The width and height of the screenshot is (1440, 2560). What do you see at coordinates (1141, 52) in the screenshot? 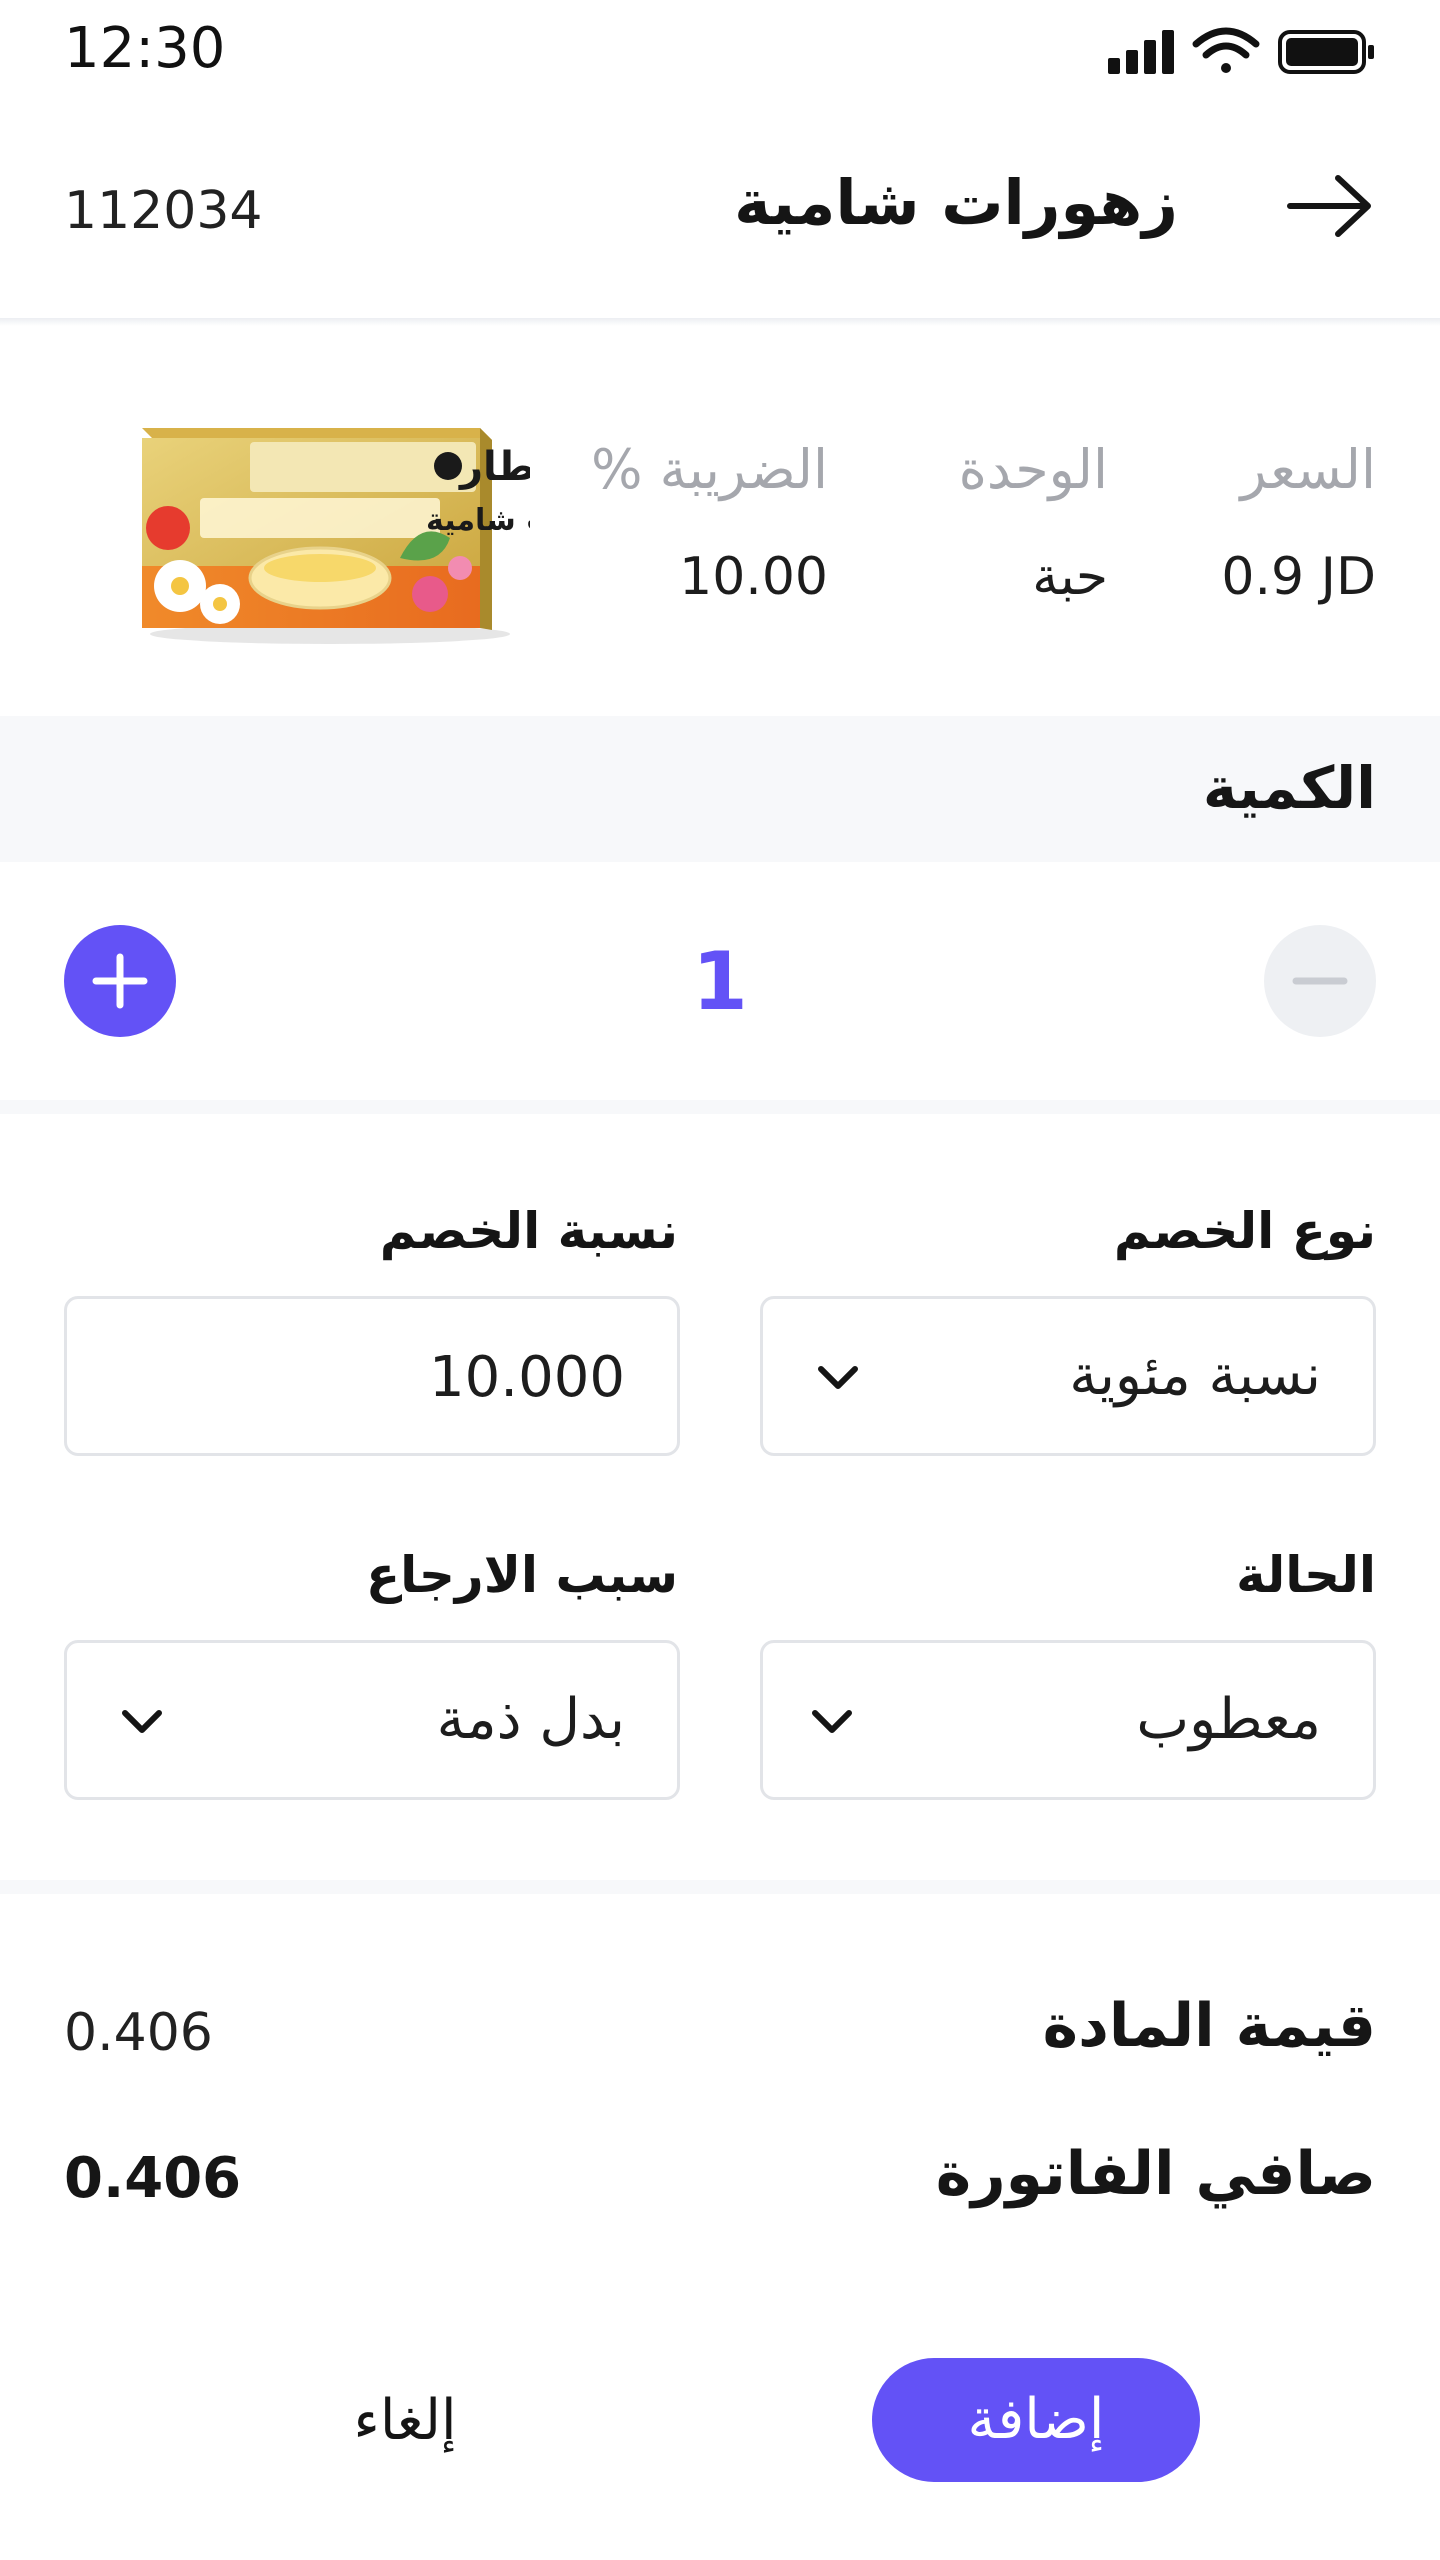
I see `signal-icon` at bounding box center [1141, 52].